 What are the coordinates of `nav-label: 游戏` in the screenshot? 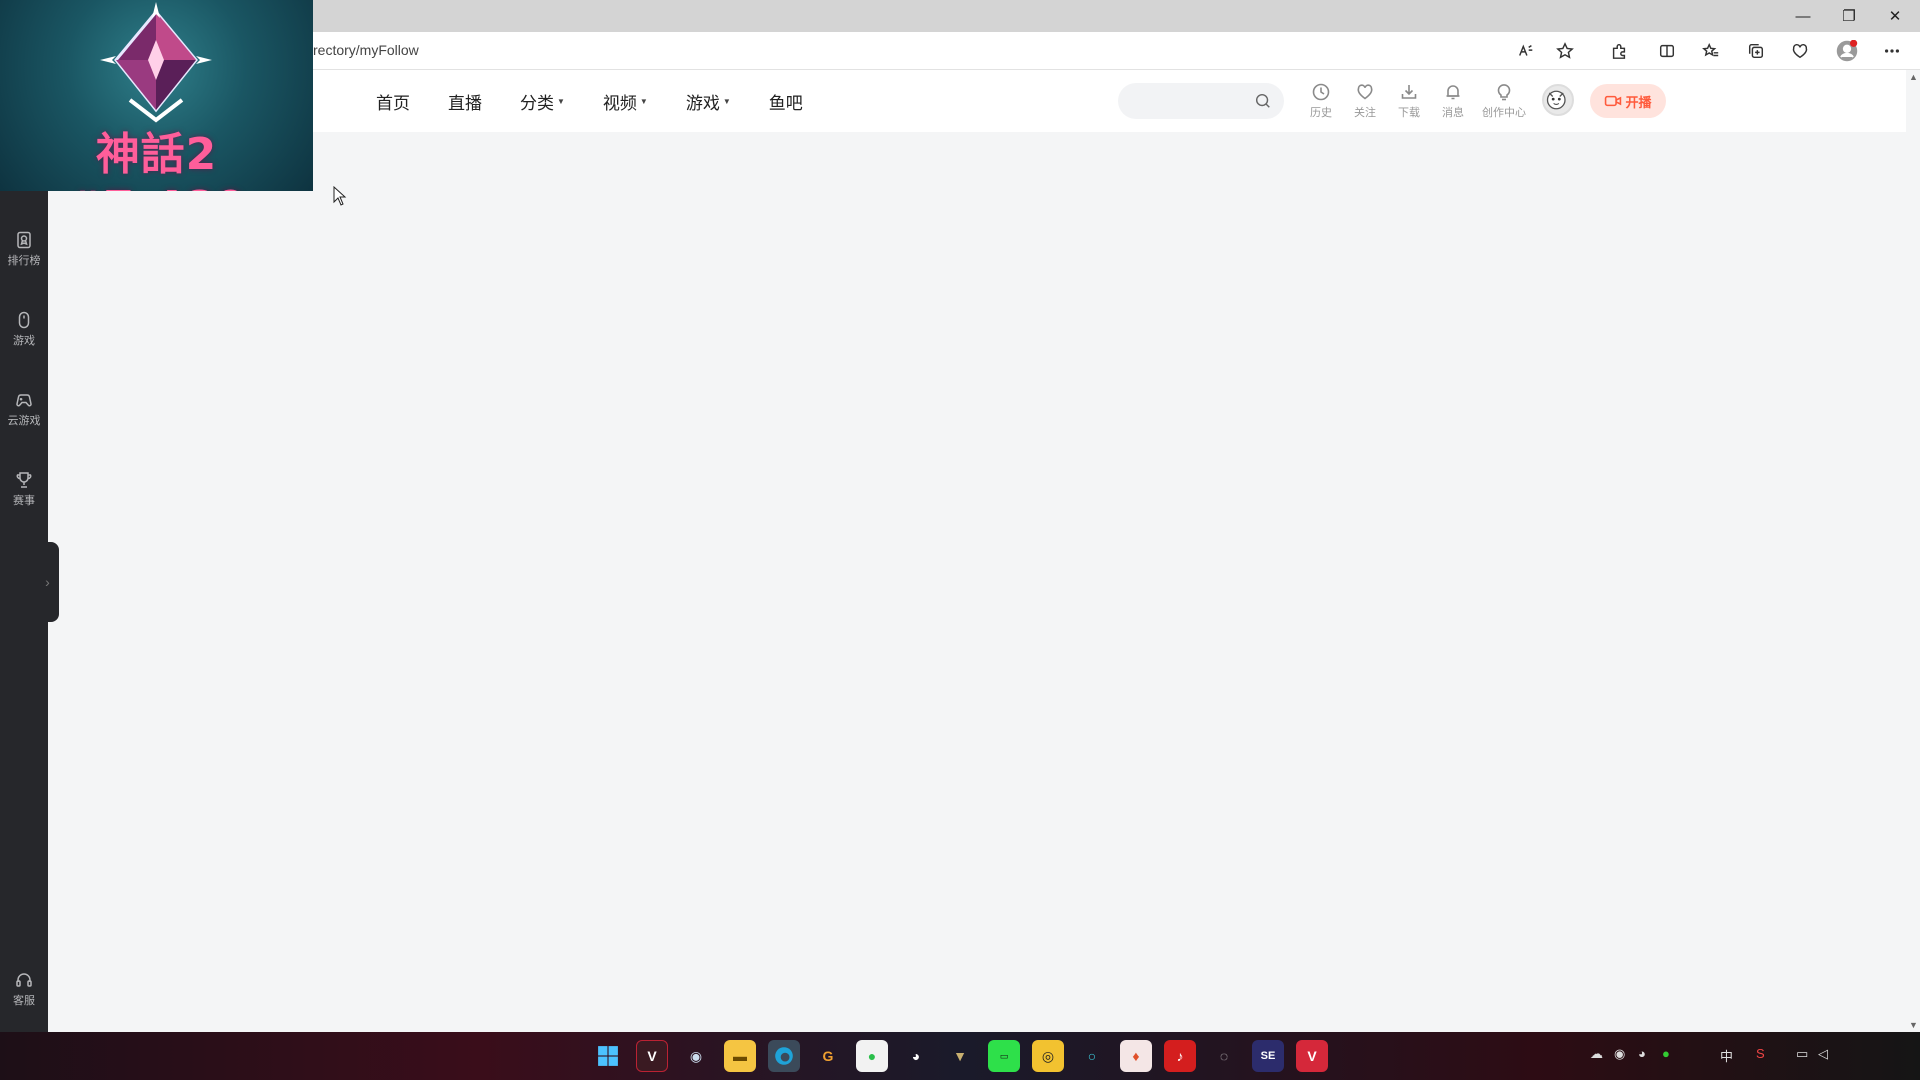 It's located at (702, 103).